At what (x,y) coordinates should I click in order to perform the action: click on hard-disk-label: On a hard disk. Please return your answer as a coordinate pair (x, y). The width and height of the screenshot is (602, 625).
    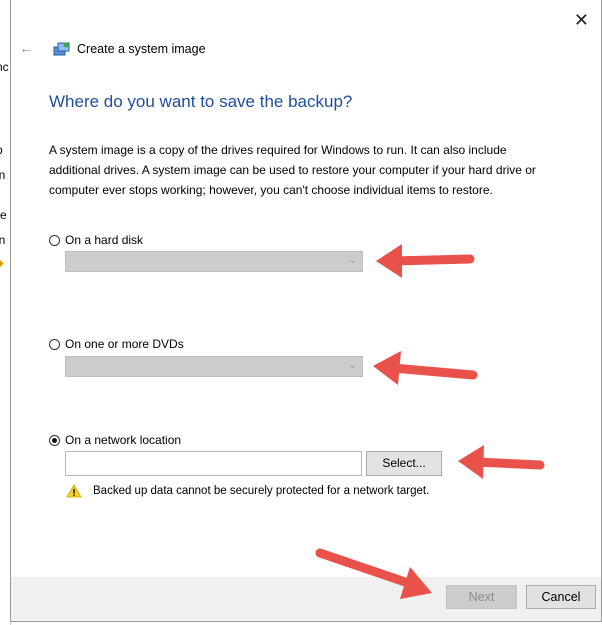
    Looking at the image, I should click on (104, 240).